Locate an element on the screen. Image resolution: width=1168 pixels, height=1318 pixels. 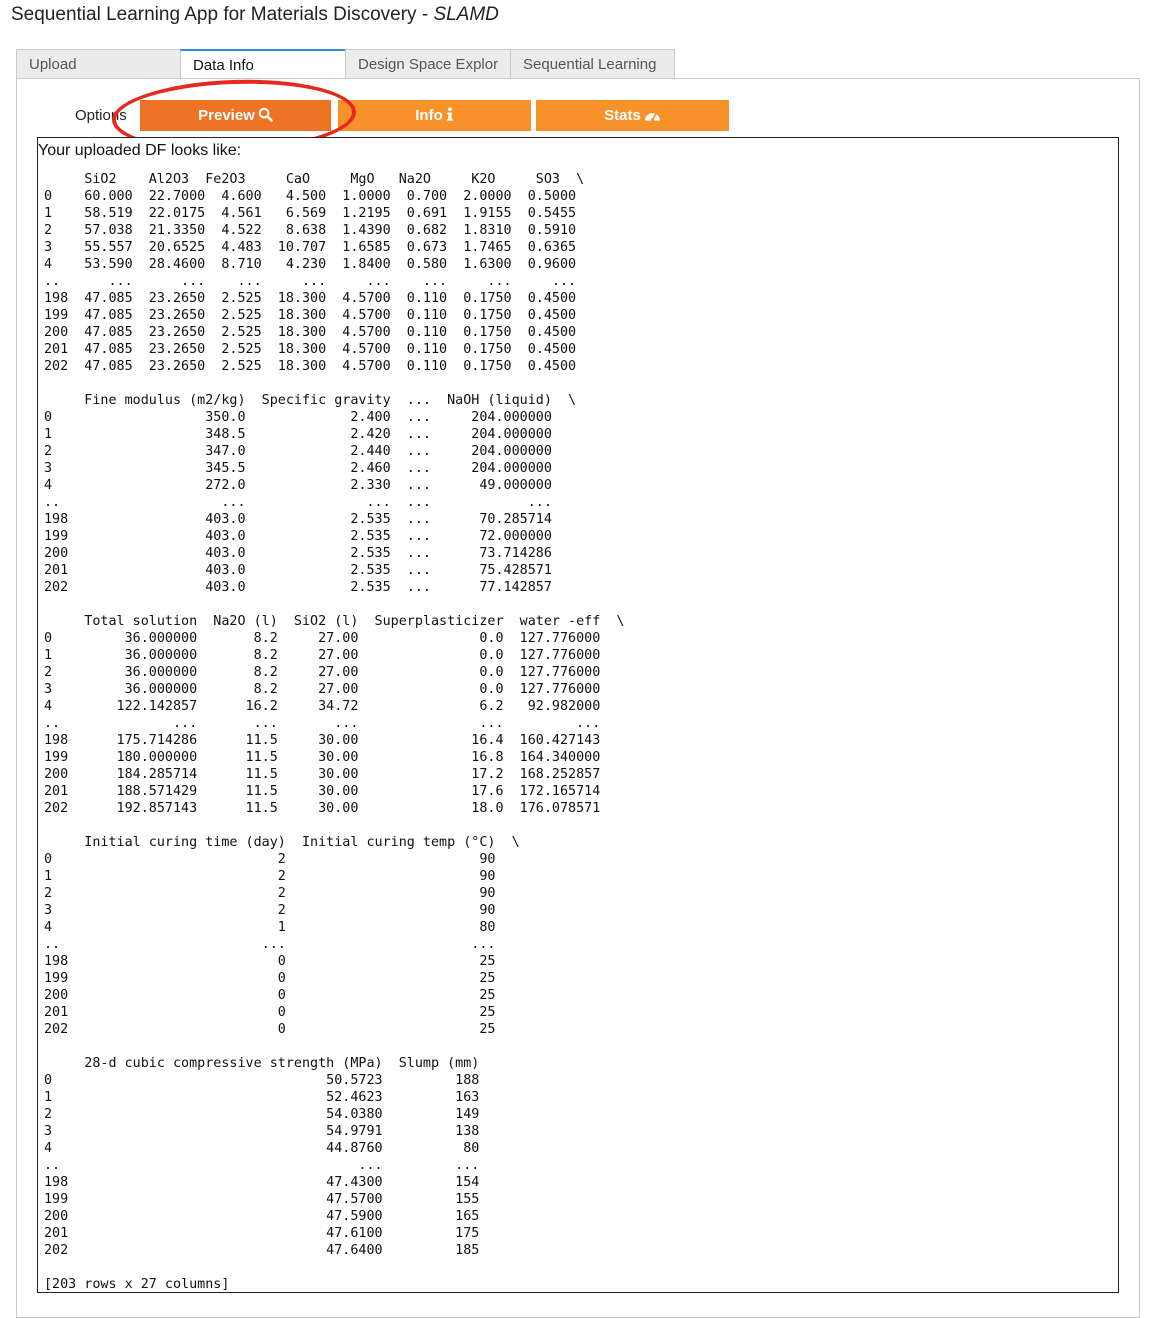
stats-button-label: Stats is located at coordinates (622, 115).